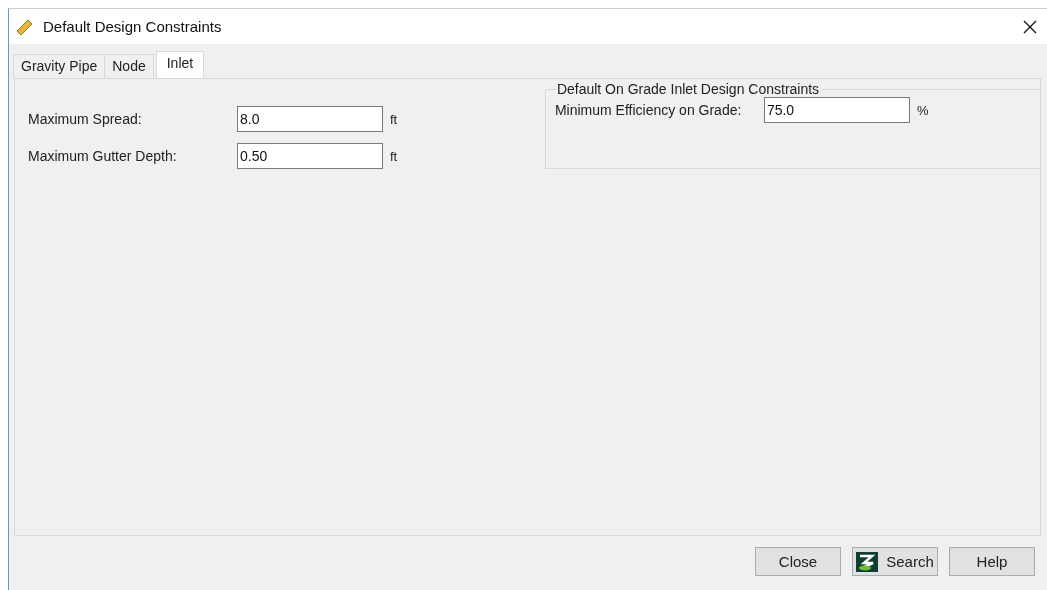 This screenshot has height=590, width=1047. What do you see at coordinates (180, 64) in the screenshot?
I see `tab: Inlet` at bounding box center [180, 64].